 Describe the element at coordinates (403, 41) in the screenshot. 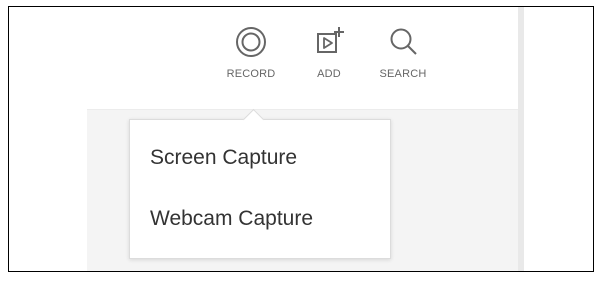

I see `search-icon` at that location.